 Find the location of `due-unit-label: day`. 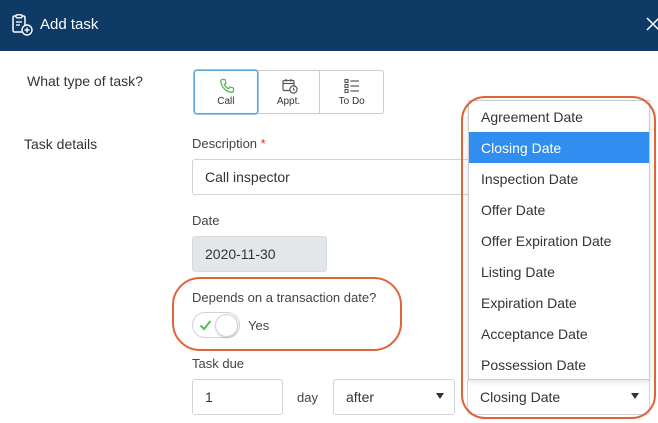

due-unit-label: day is located at coordinates (307, 397).